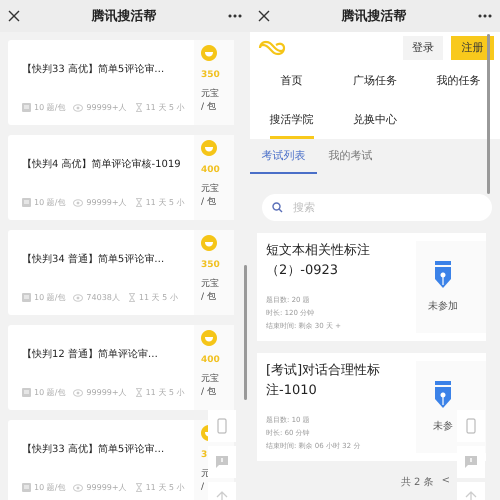 The image size is (500, 500). I want to click on exam-status: 未参, so click(443, 426).